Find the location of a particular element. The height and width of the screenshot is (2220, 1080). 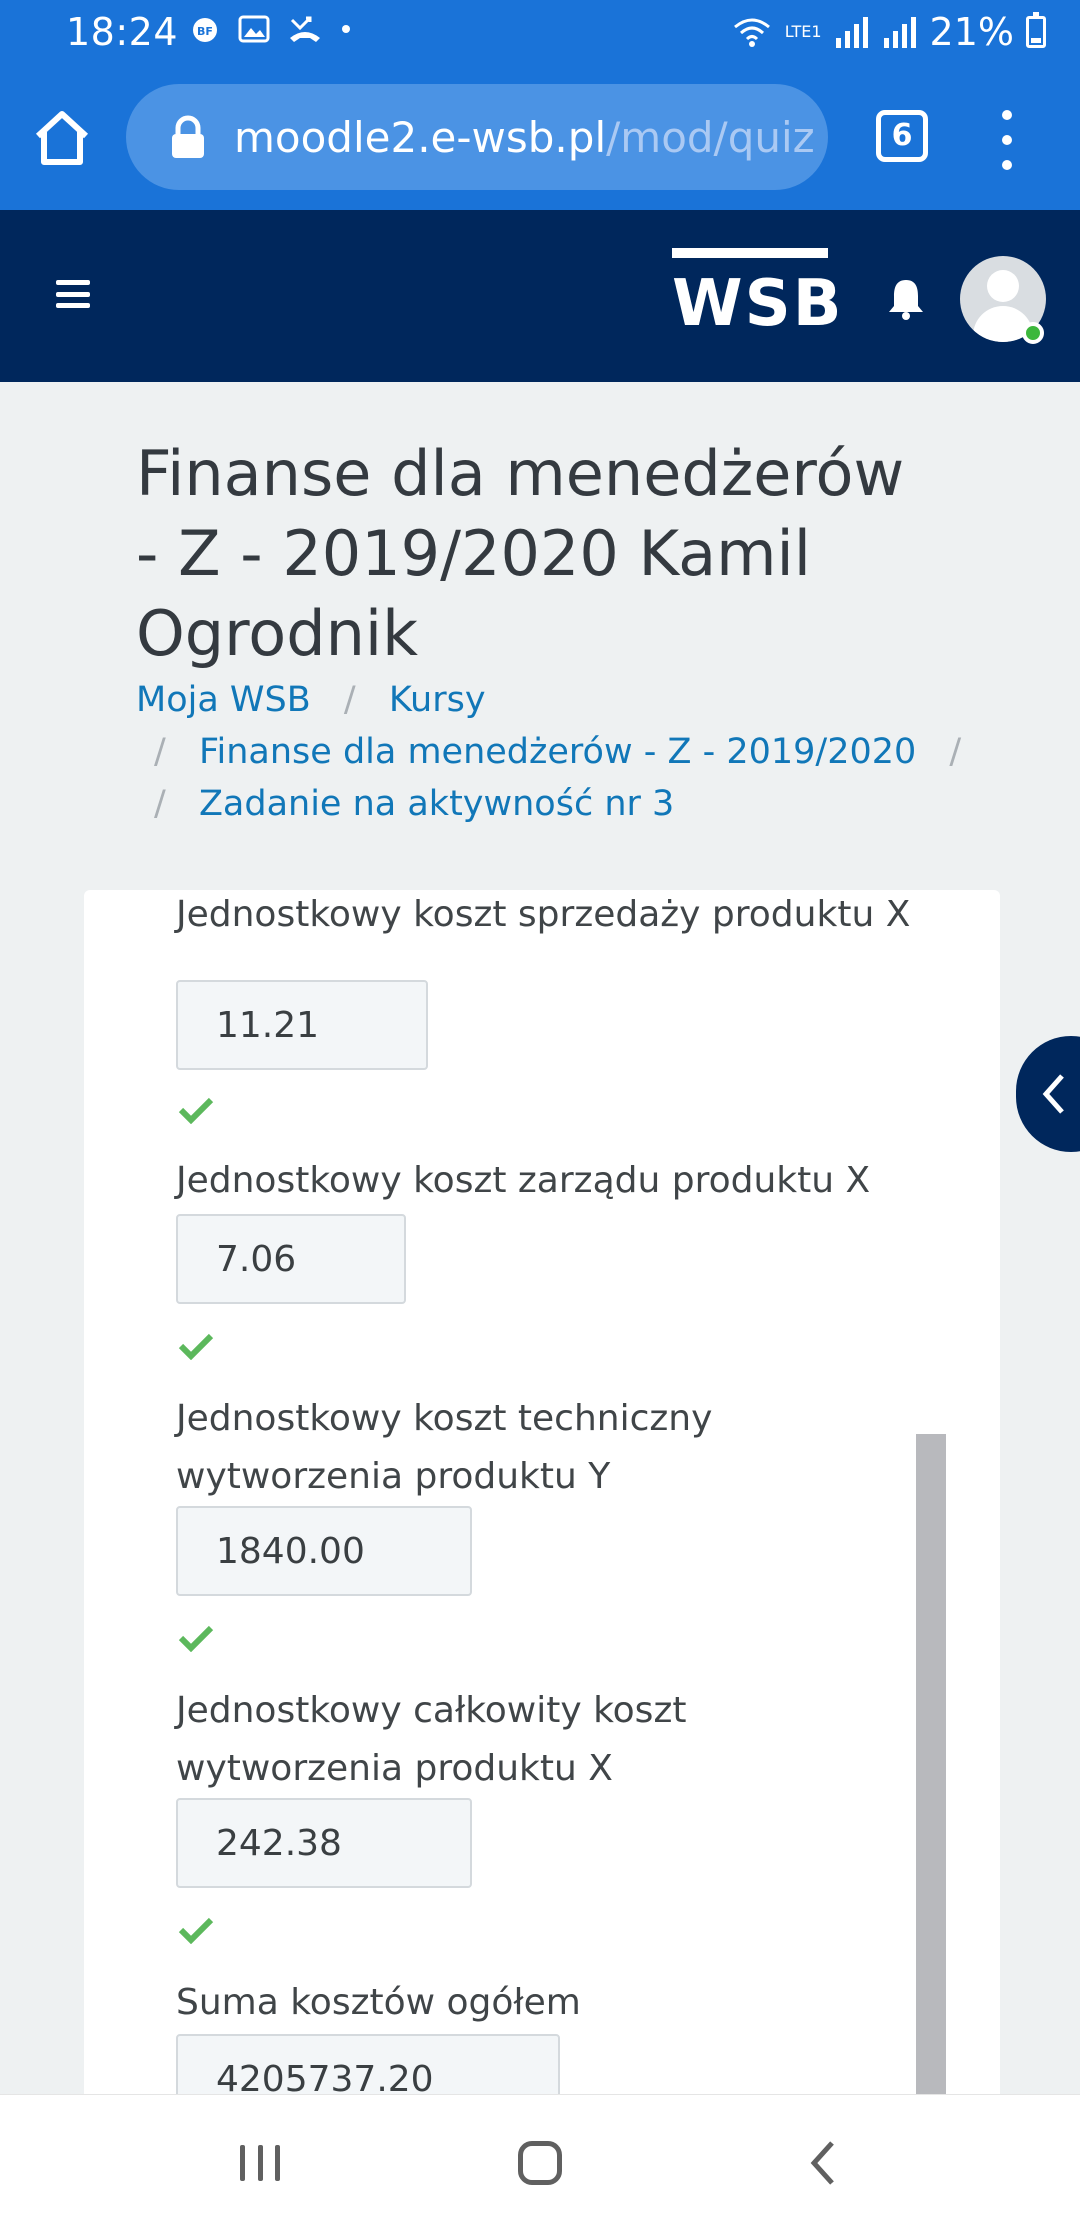

lock-icon is located at coordinates (188, 136).